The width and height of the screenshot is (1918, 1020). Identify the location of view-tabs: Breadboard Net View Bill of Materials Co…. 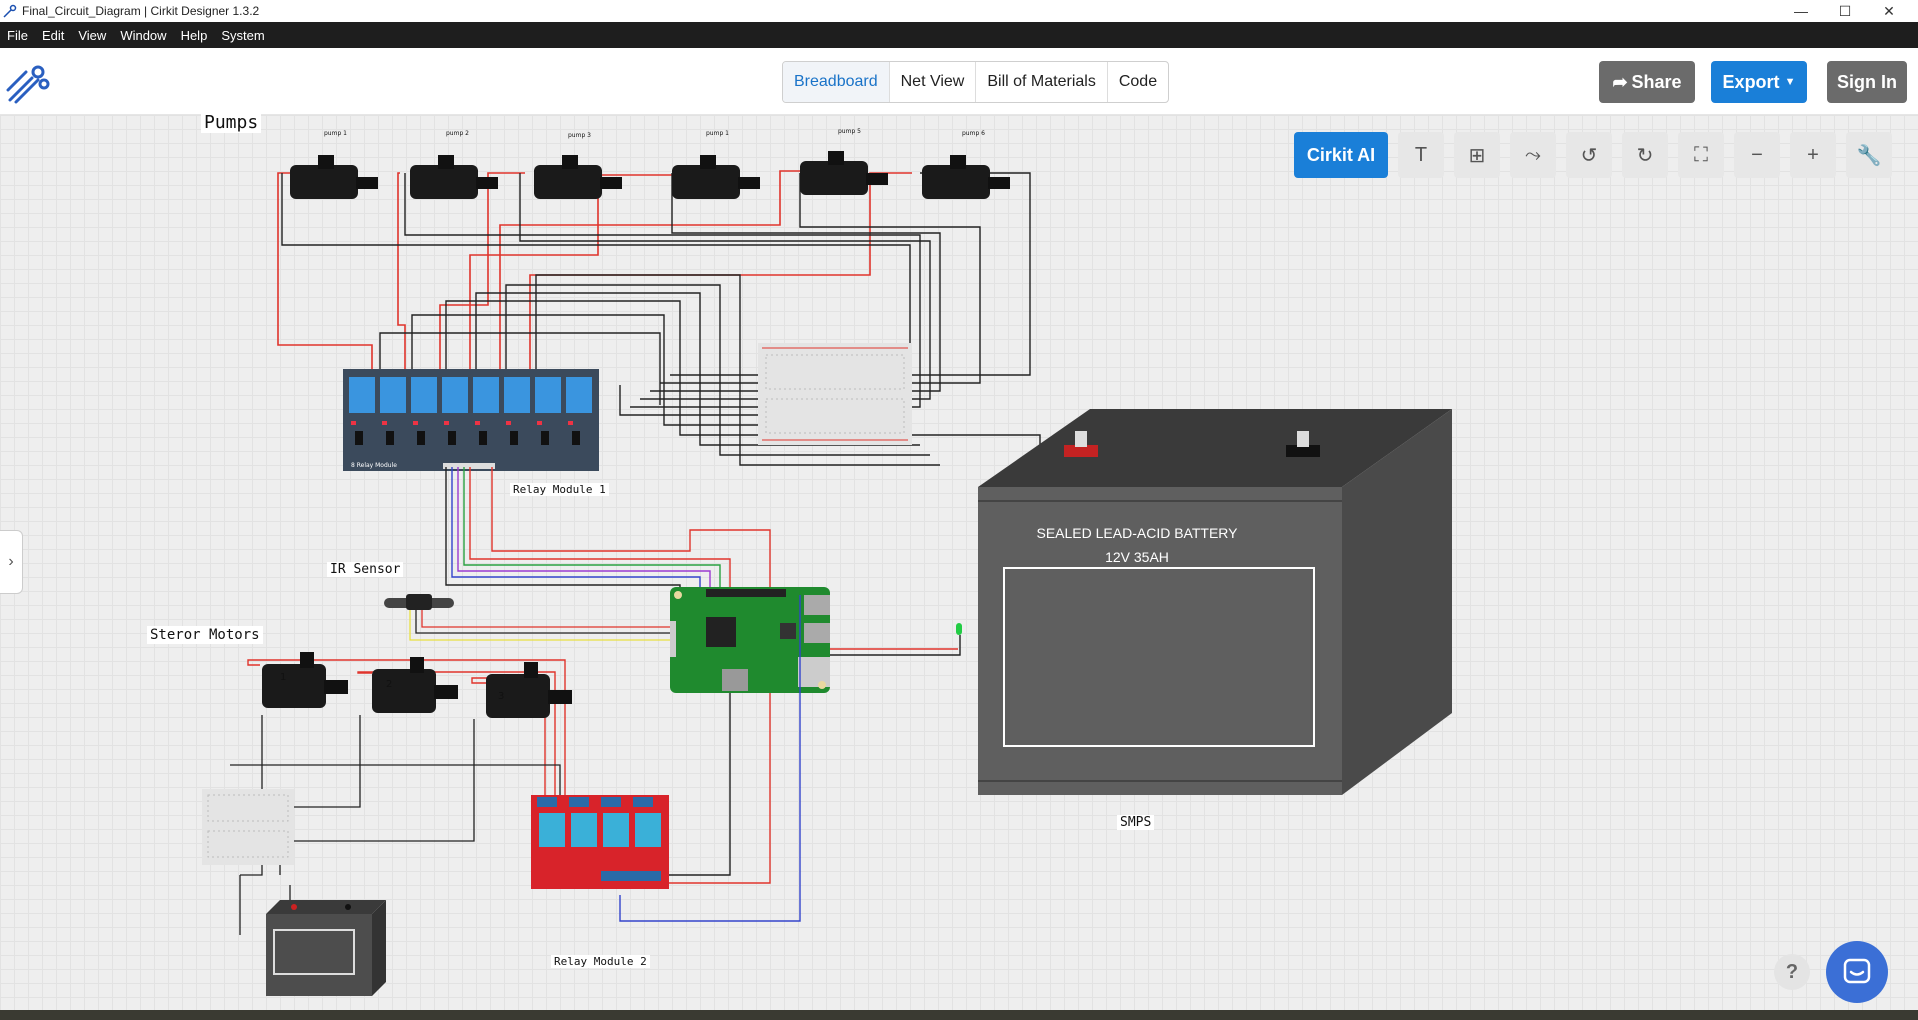
(976, 82).